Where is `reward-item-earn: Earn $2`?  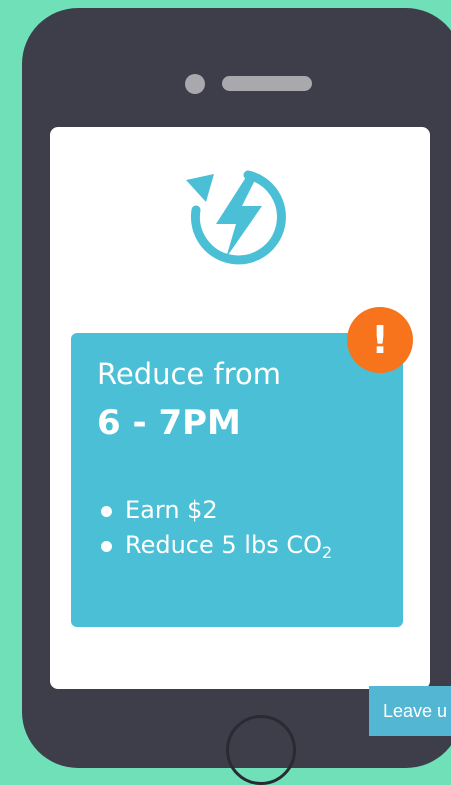
reward-item-earn: Earn $2 is located at coordinates (214, 510).